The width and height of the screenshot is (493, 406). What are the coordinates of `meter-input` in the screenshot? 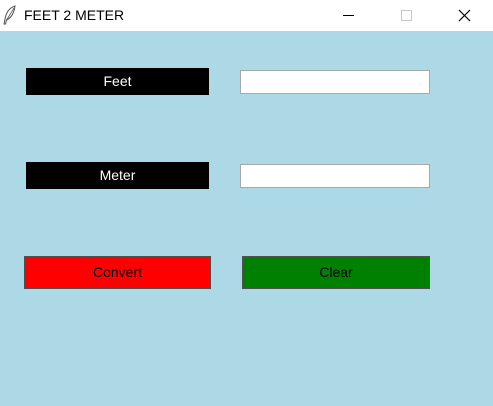 It's located at (335, 176).